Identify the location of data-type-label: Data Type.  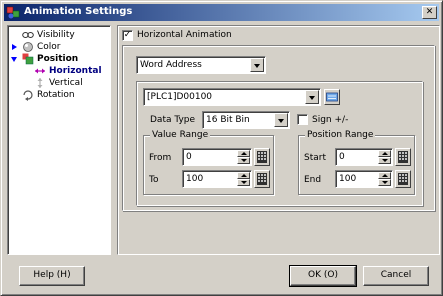
(173, 120).